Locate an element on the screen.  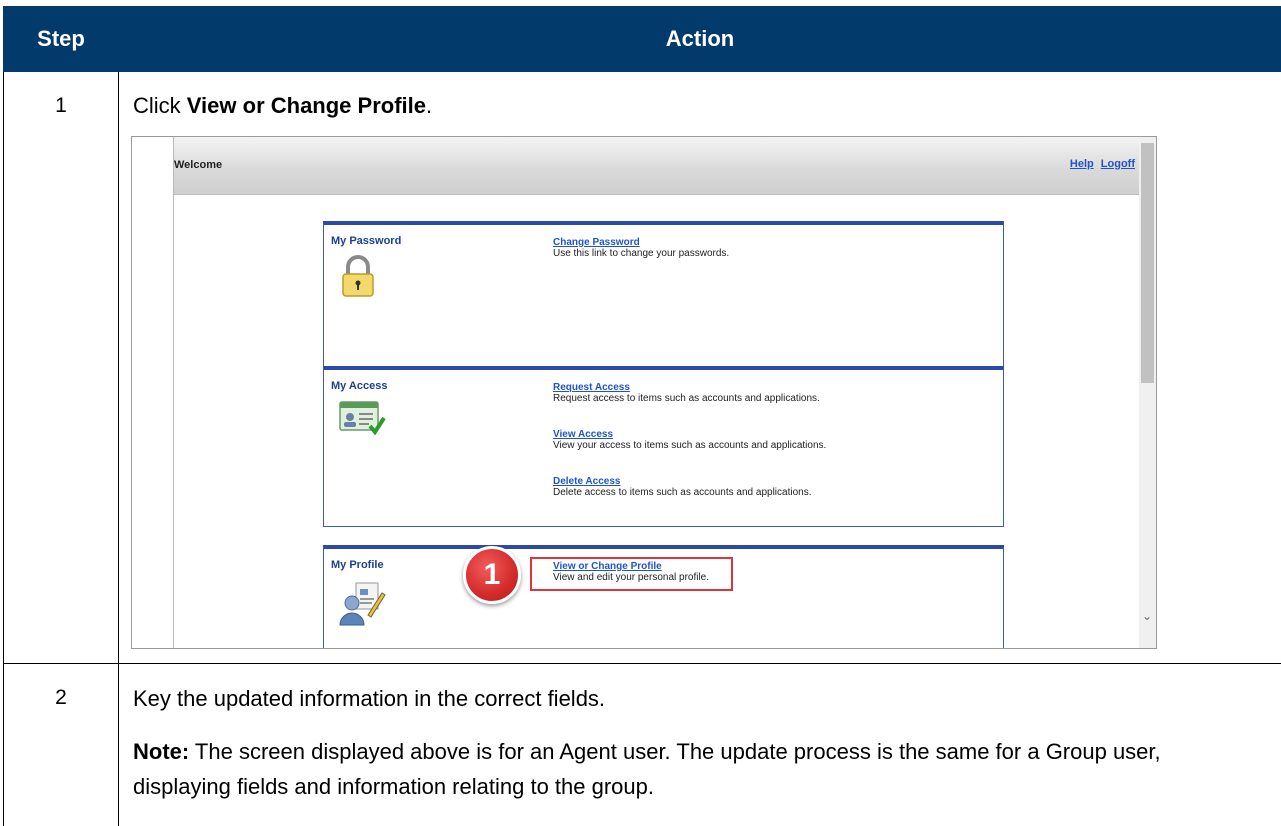
step-number-1: 1 is located at coordinates (61, 105).